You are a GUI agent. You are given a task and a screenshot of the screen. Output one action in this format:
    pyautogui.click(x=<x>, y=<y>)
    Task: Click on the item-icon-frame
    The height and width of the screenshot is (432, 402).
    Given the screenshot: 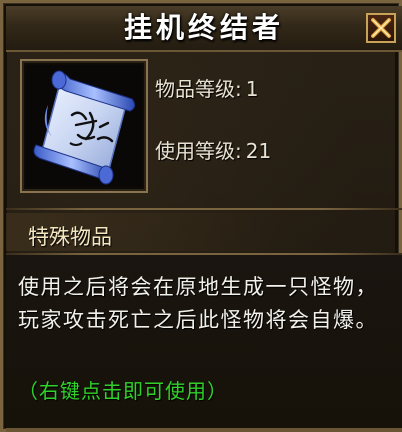 What is the action you would take?
    pyautogui.click(x=84, y=126)
    